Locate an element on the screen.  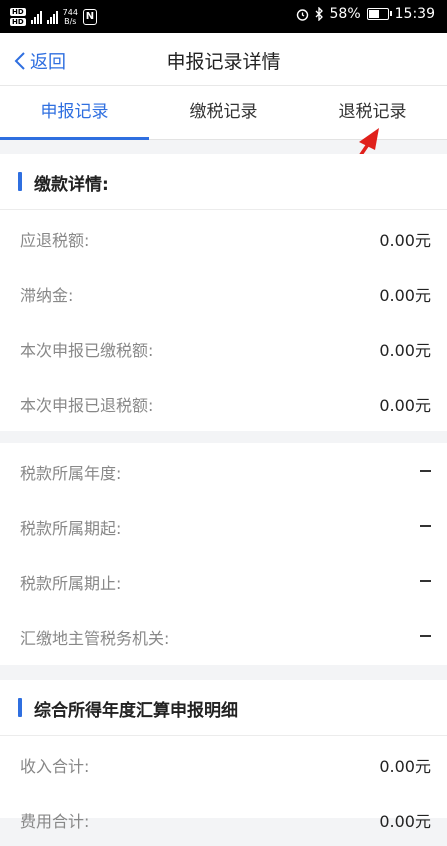
row-label: 本次申报已缴税额: is located at coordinates (87, 350).